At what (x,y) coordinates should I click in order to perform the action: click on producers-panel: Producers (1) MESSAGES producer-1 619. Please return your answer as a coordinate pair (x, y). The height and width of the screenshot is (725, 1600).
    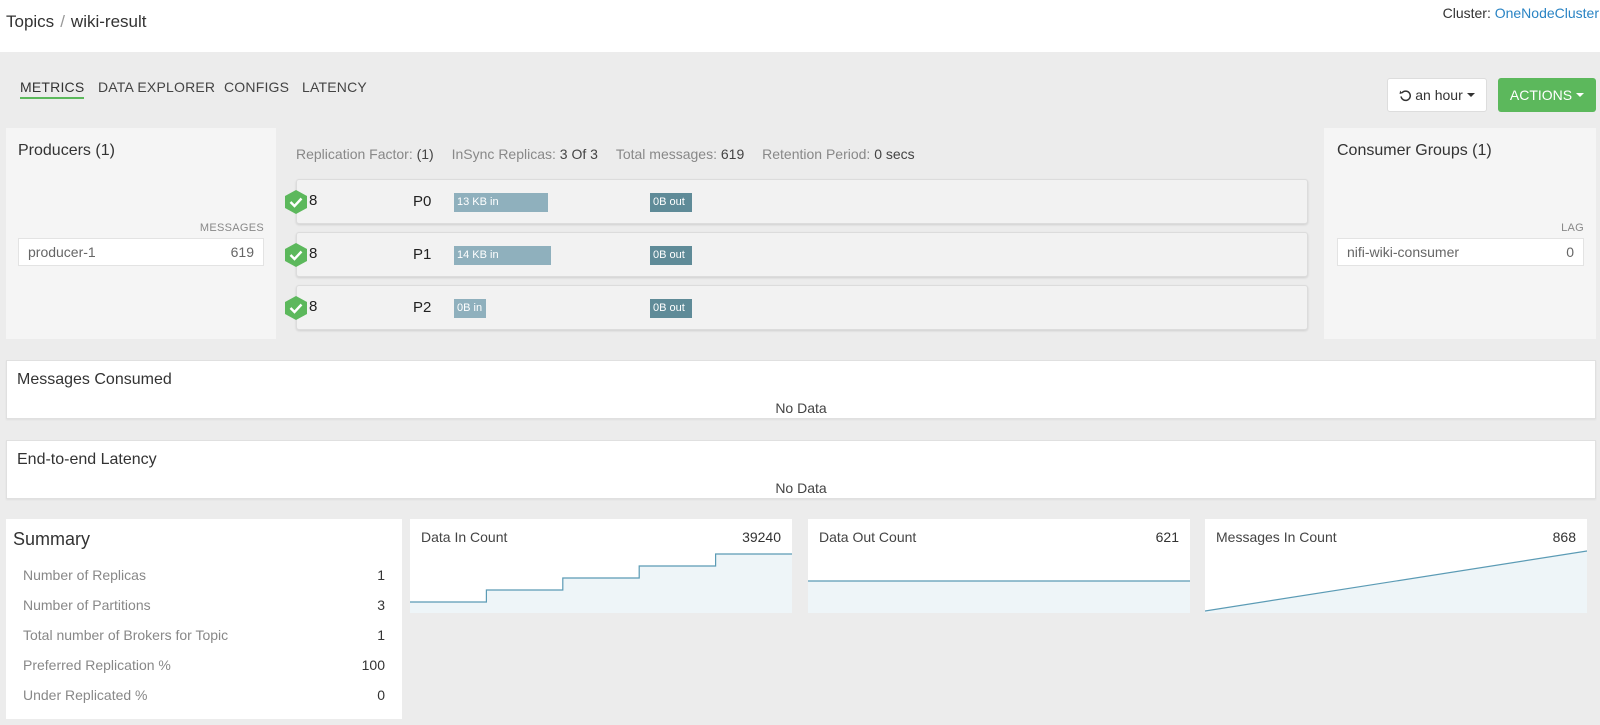
    Looking at the image, I should click on (141, 233).